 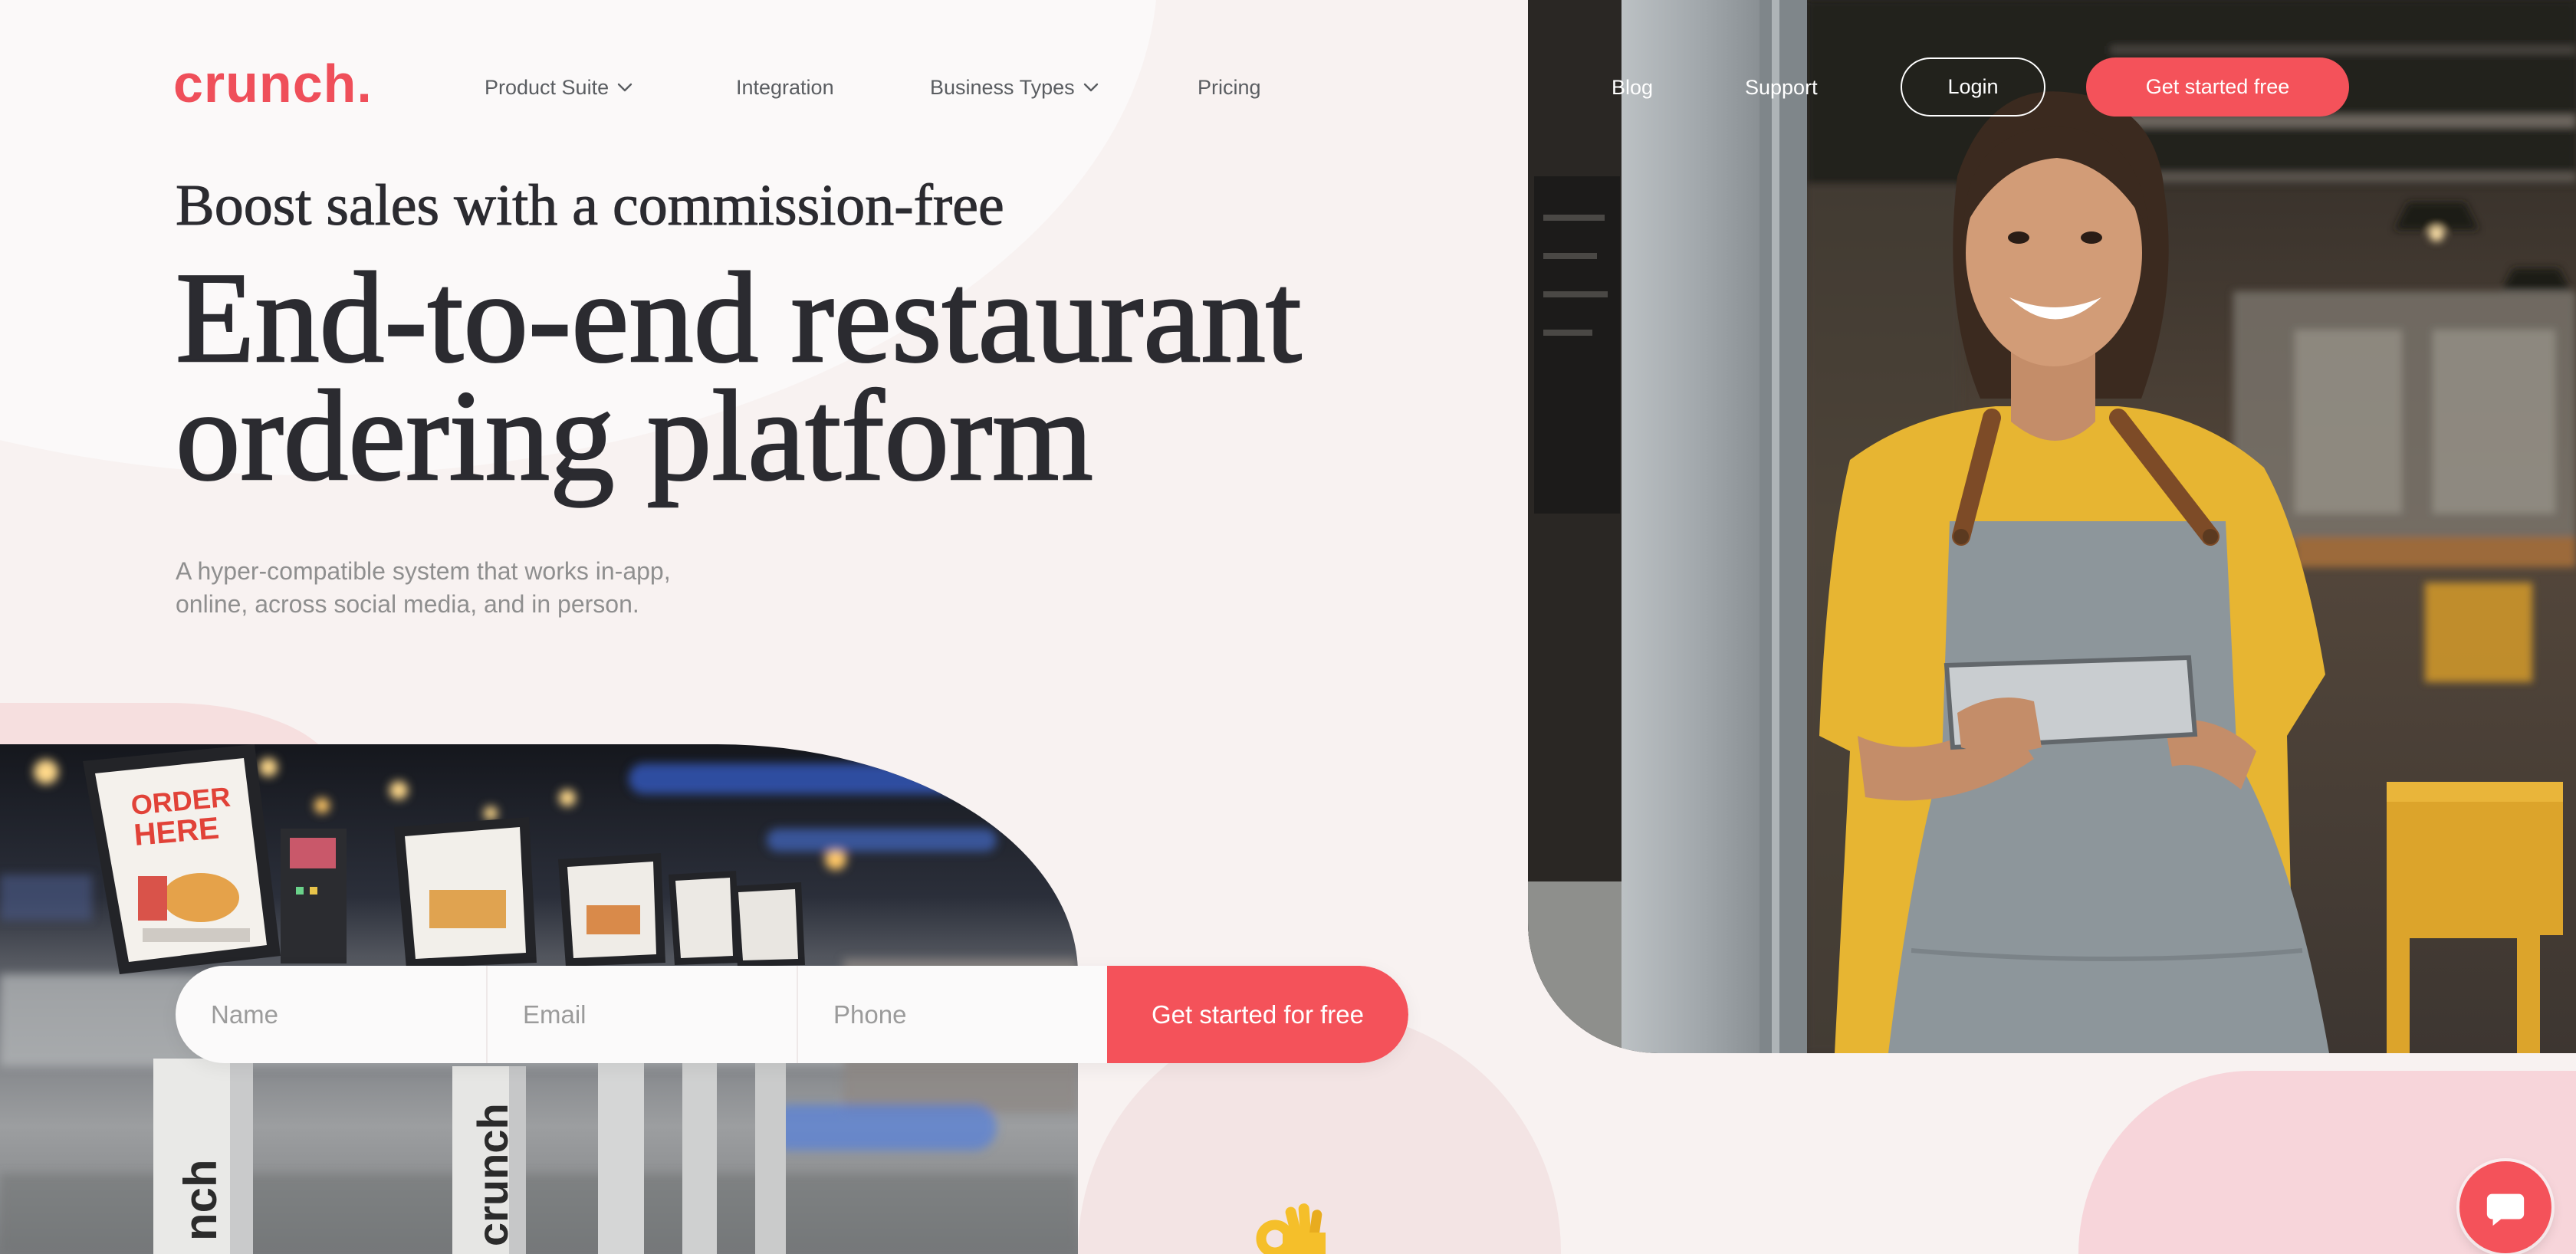 What do you see at coordinates (1715, 526) in the screenshot?
I see `door-pillar` at bounding box center [1715, 526].